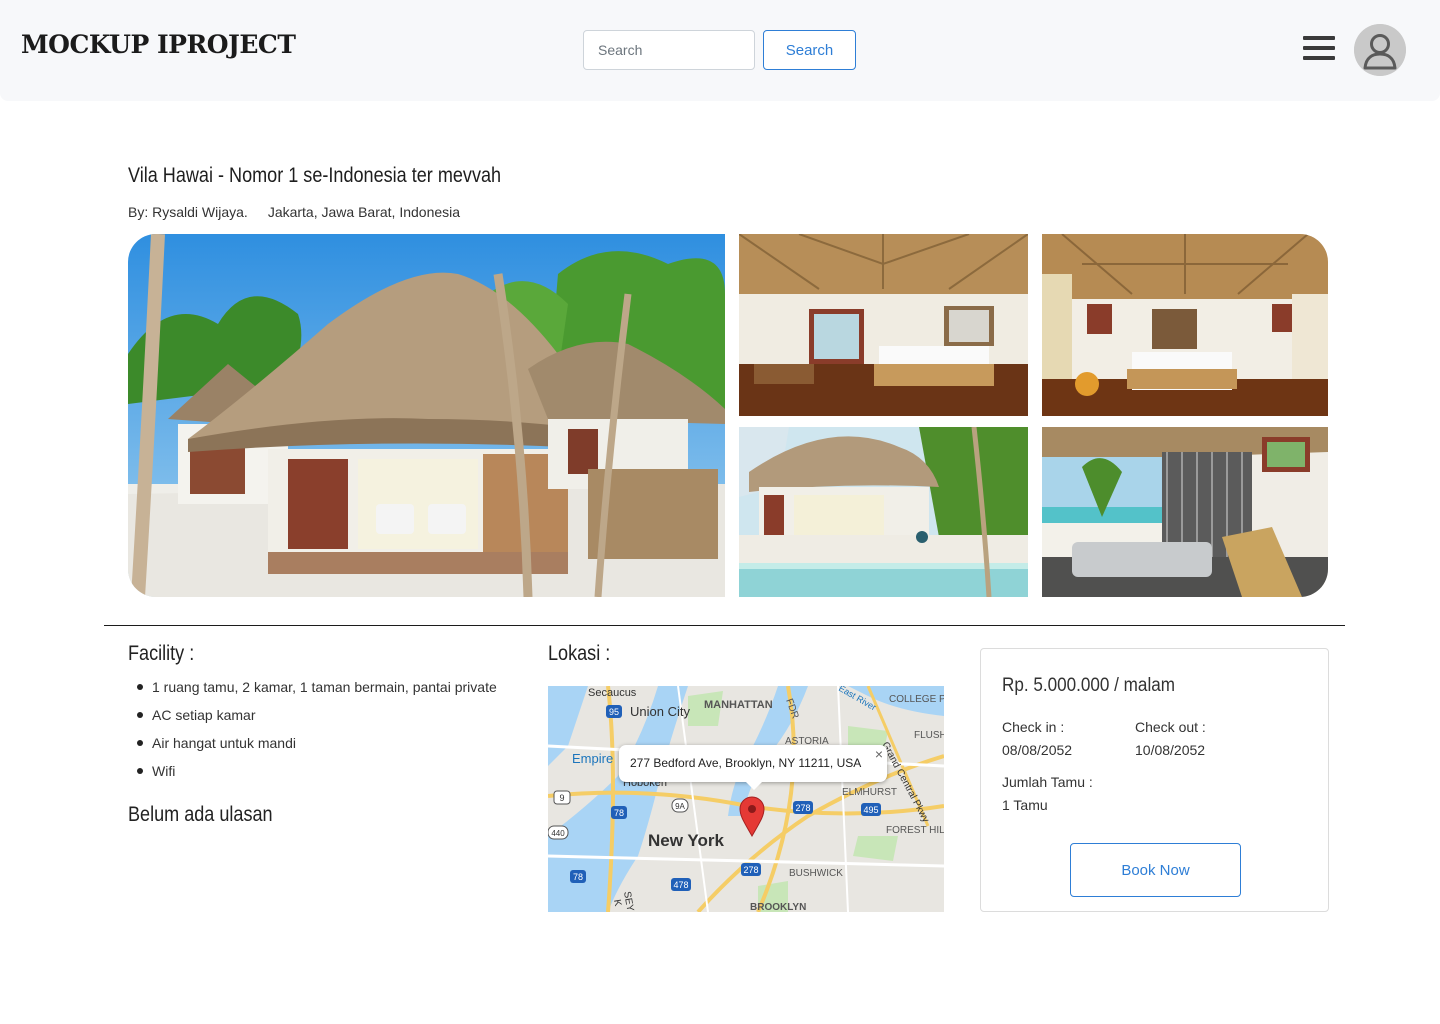 The height and width of the screenshot is (1024, 1440). I want to click on route-shield: 495, so click(871, 809).